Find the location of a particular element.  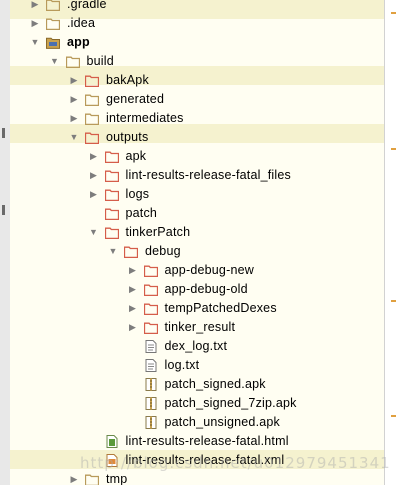

tree-row: ▶ tmp is located at coordinates (197, 477).